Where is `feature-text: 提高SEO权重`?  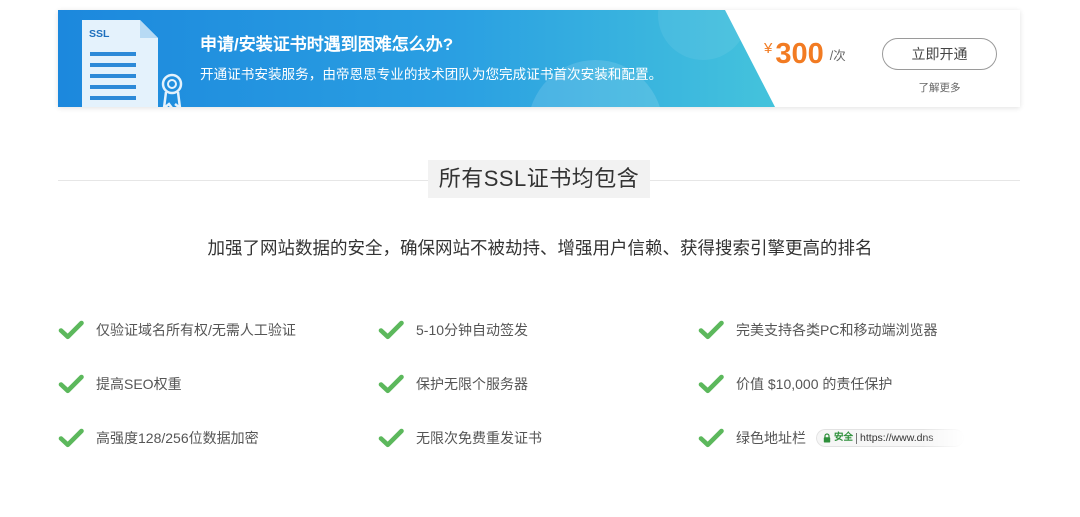 feature-text: 提高SEO权重 is located at coordinates (139, 384).